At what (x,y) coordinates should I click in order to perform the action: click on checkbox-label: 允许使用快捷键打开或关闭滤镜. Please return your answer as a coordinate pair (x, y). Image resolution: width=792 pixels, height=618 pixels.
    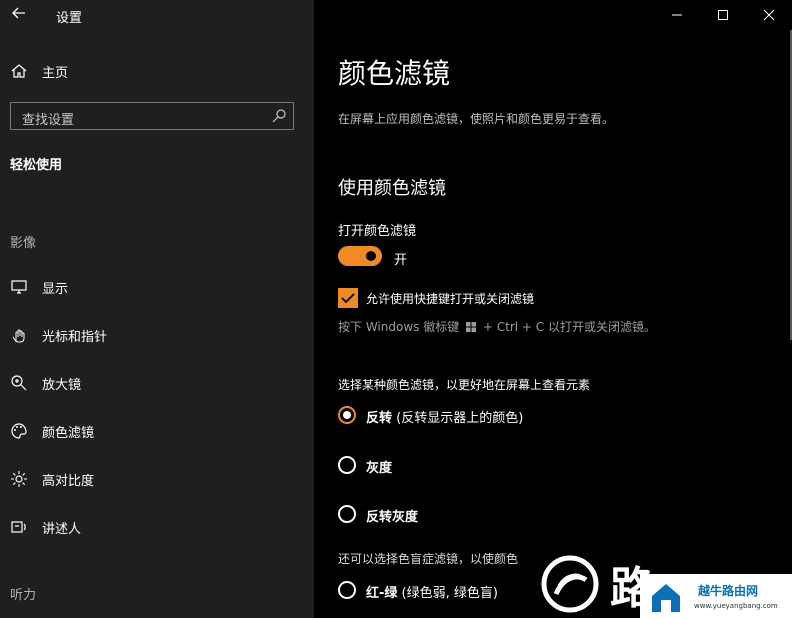
    Looking at the image, I should click on (450, 299).